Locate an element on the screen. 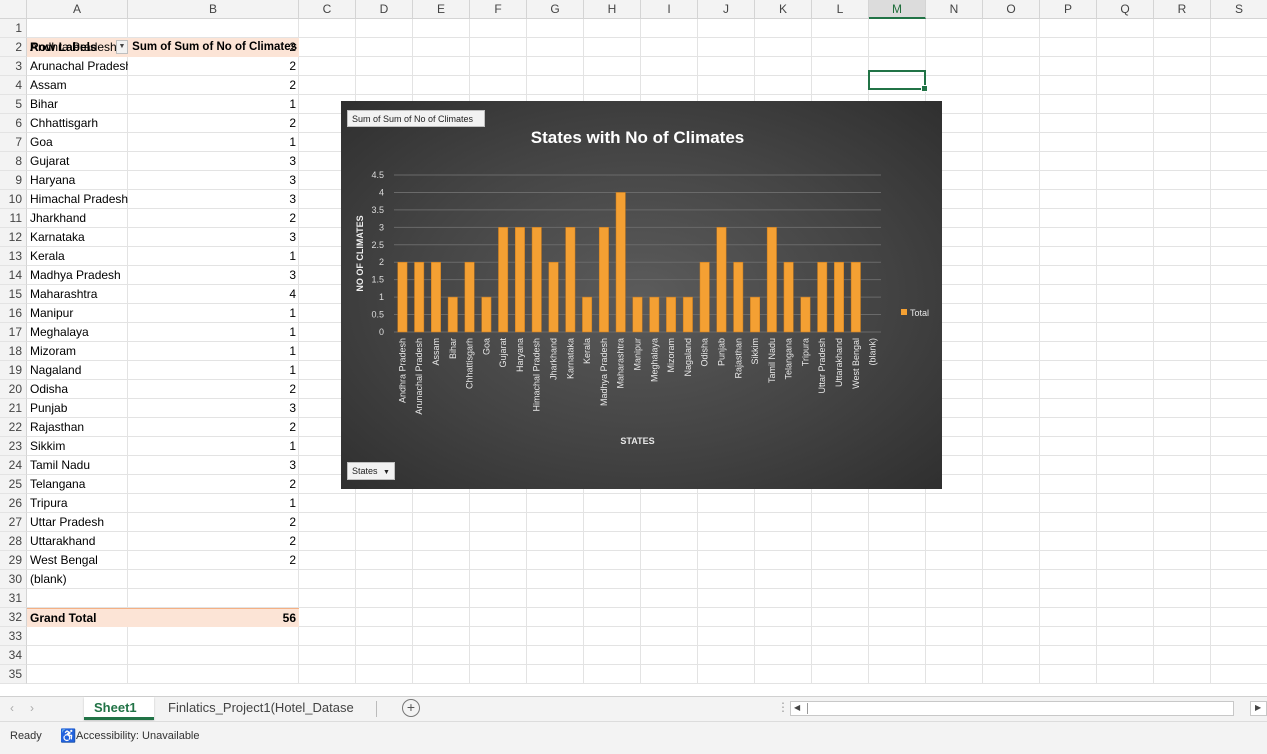 Image resolution: width=1267 pixels, height=754 pixels. scroll-right-button: ▶ is located at coordinates (1258, 708).